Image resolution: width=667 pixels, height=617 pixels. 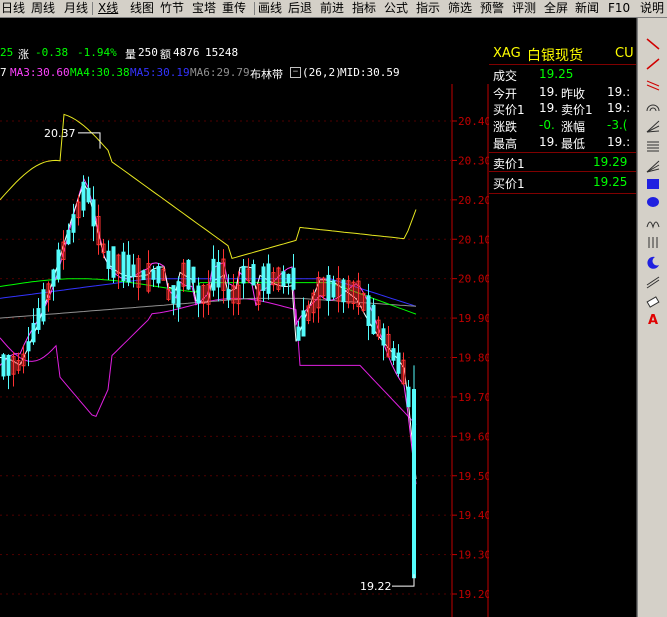 I want to click on ma-prefix: 7, so click(x=3, y=72).